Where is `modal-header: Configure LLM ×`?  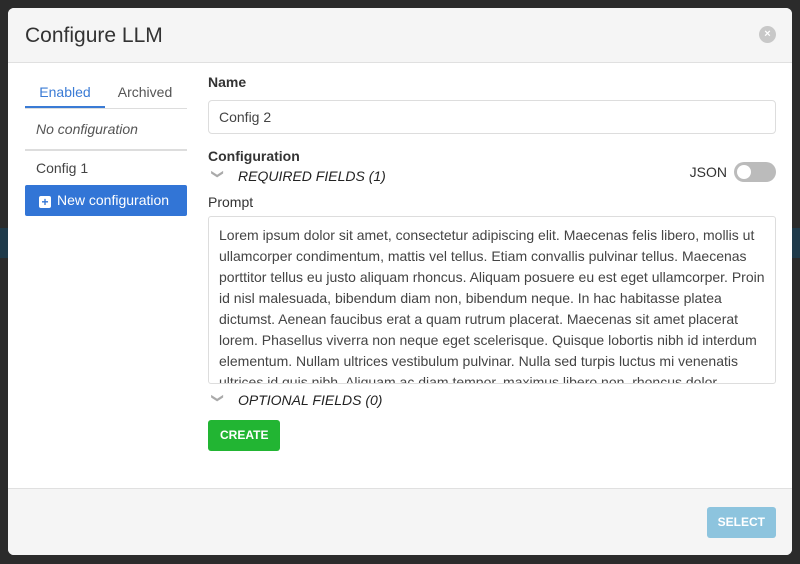 modal-header: Configure LLM × is located at coordinates (400, 35).